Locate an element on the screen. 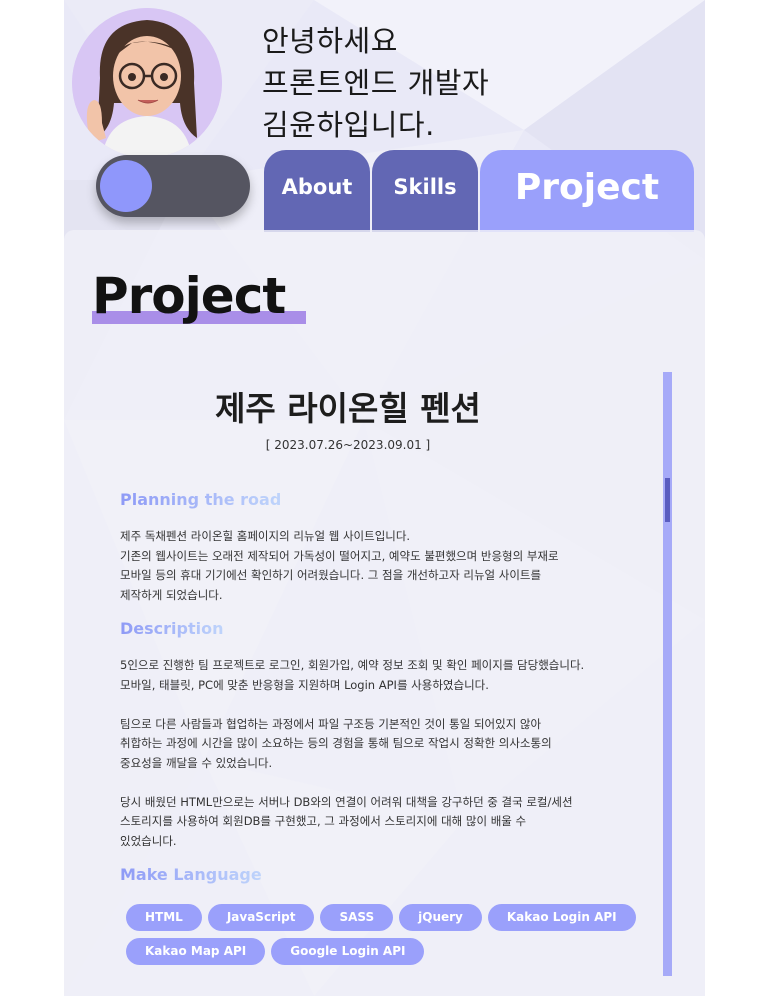 This screenshot has height=996, width=770. project-name: 제주 라이온힐 펜션 is located at coordinates (348, 408).